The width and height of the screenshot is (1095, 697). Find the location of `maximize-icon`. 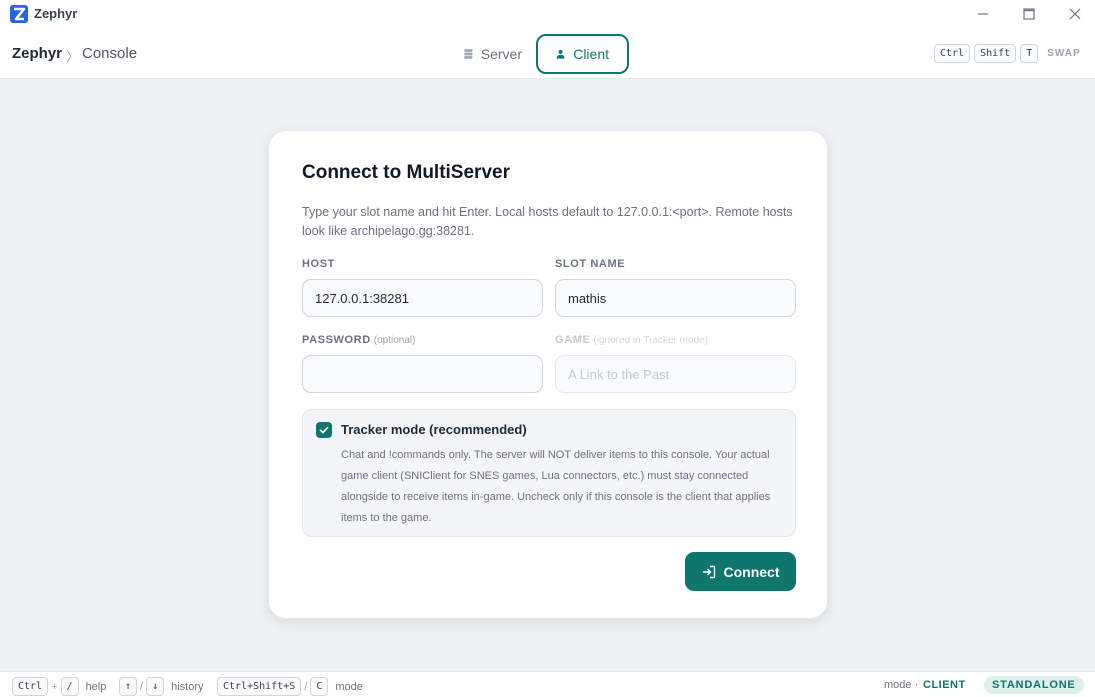

maximize-icon is located at coordinates (1029, 14).